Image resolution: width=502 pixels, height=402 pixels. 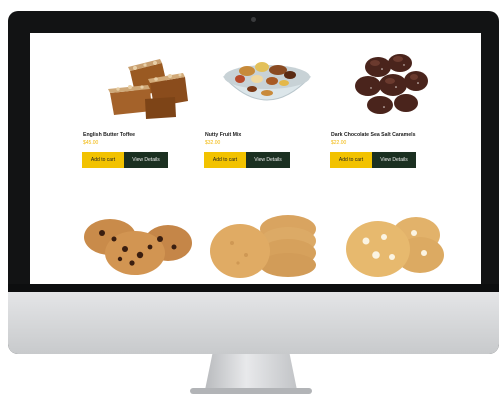 What do you see at coordinates (373, 135) in the screenshot?
I see `product-name: Dark Chocolate Sea Salt Caramels` at bounding box center [373, 135].